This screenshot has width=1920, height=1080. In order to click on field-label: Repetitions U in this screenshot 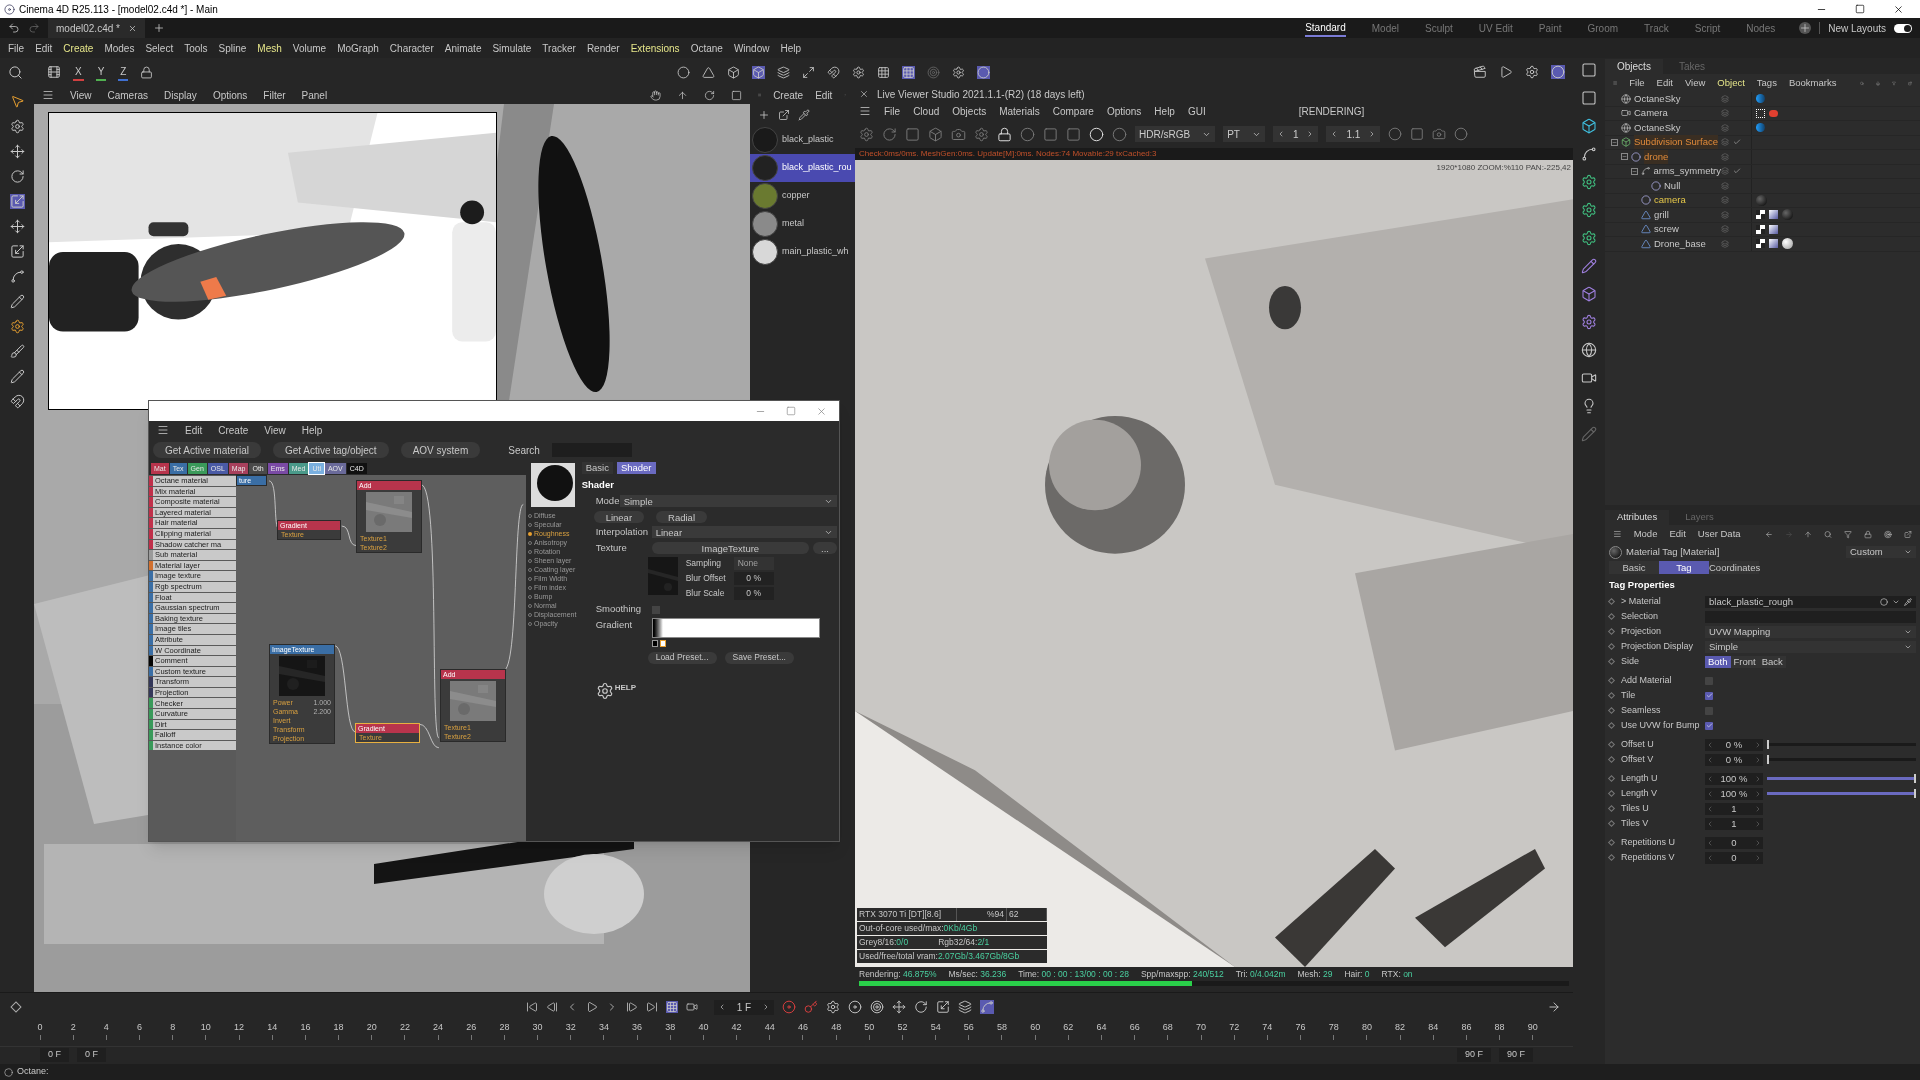, I will do `click(1649, 842)`.